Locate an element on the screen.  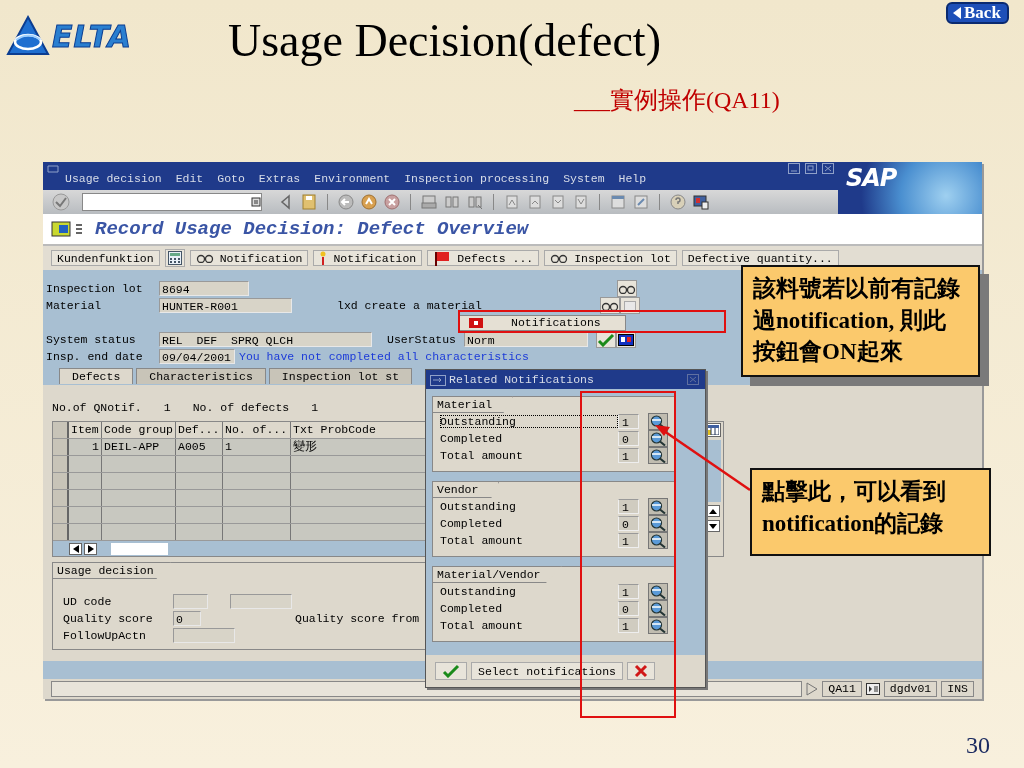
count-value: 1 is located at coordinates (315, 408).